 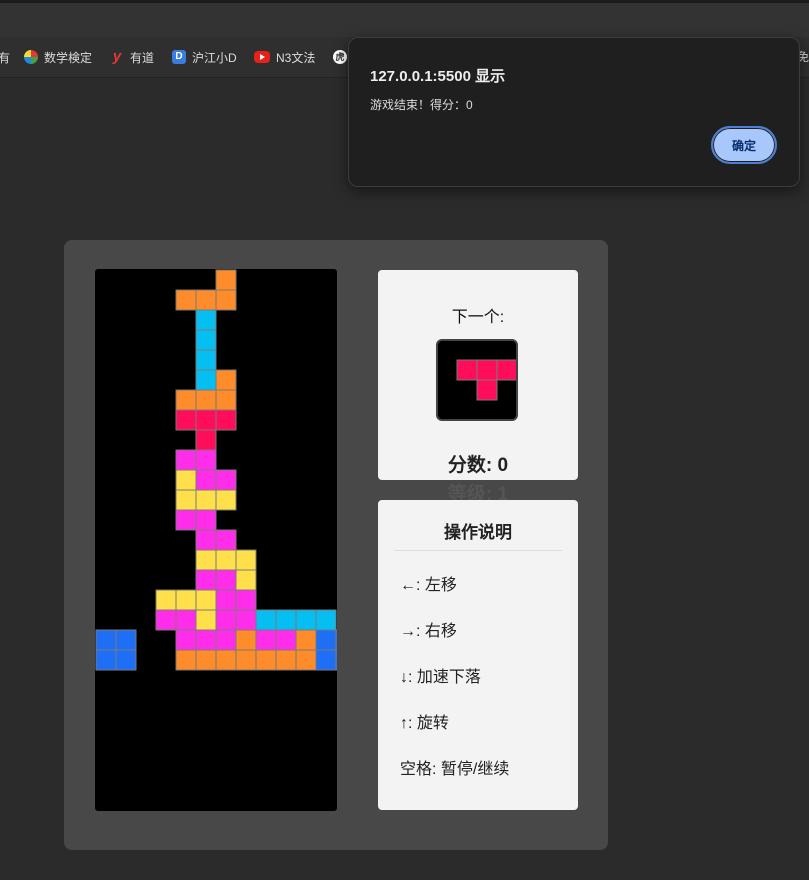 I want to click on youdao-icon: y, so click(x=117, y=56).